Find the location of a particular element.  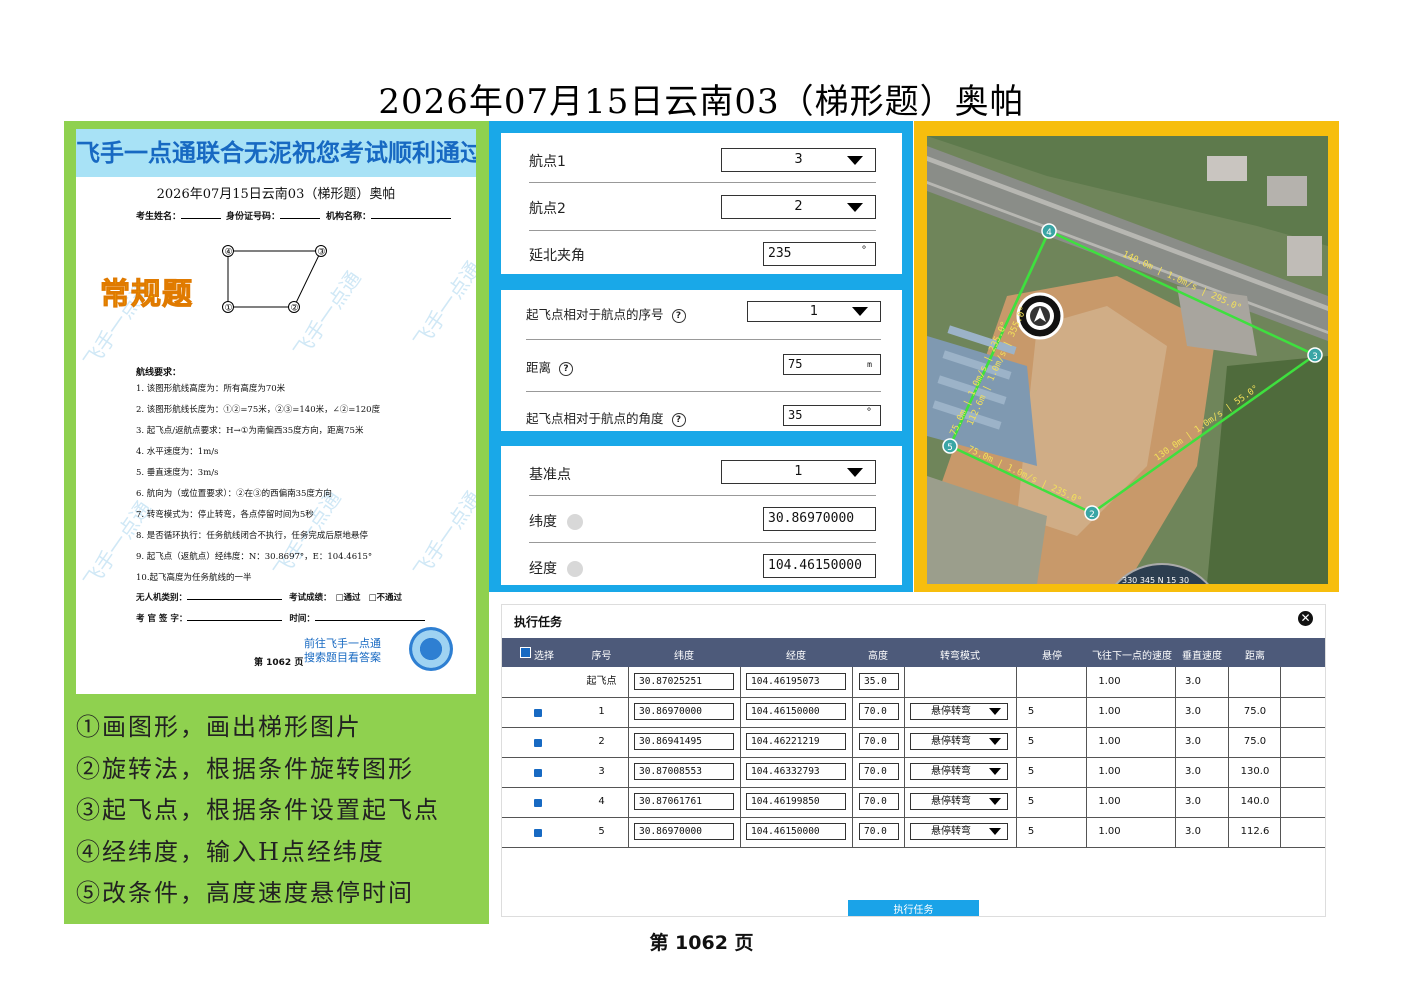

latitude-input: 30.86970000 is located at coordinates (819, 519).